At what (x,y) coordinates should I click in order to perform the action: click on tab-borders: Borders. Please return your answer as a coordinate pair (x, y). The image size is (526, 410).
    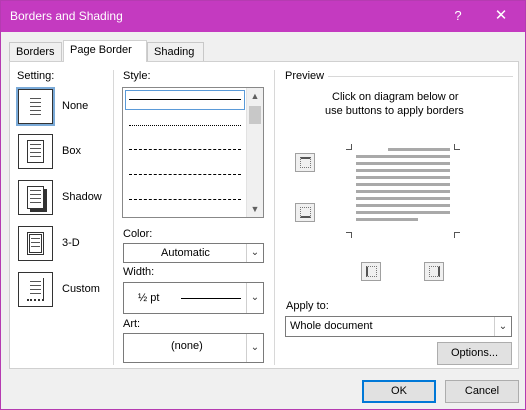
    Looking at the image, I should click on (35, 51).